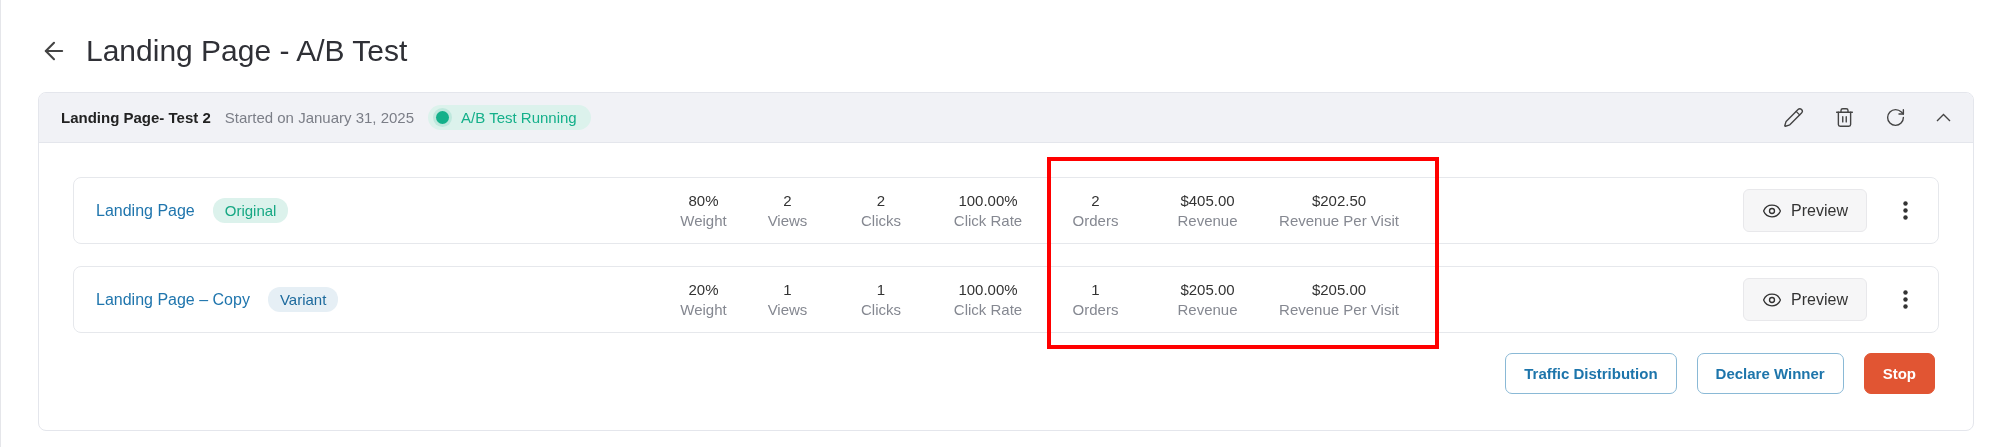  Describe the element at coordinates (145, 210) in the screenshot. I see `variant-link: Landing Page` at that location.